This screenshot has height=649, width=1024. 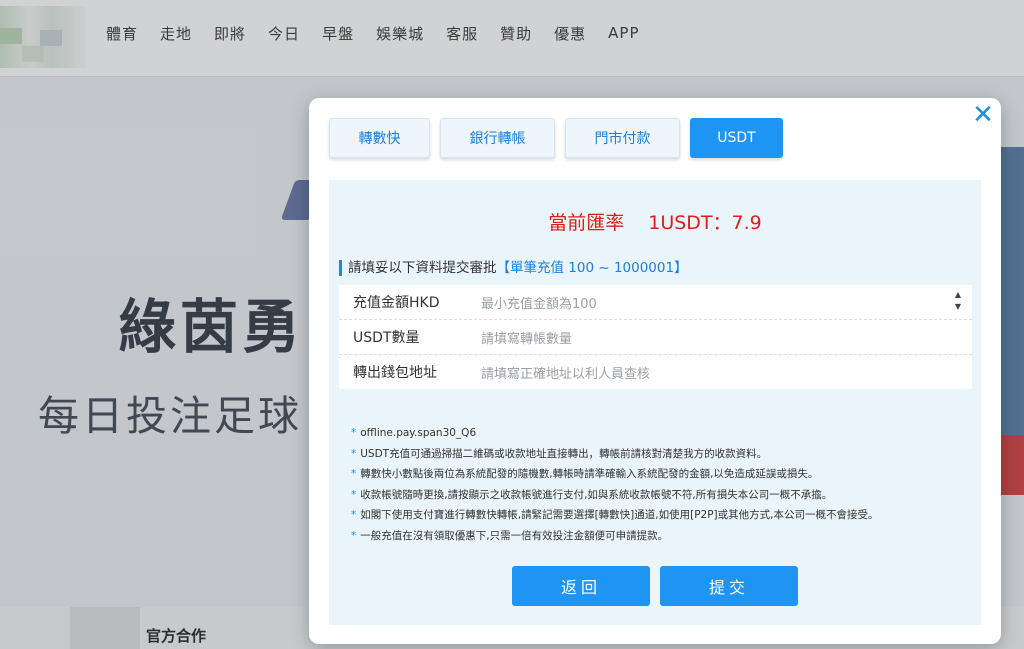 What do you see at coordinates (983, 115) in the screenshot?
I see `close-icon: ✕` at bounding box center [983, 115].